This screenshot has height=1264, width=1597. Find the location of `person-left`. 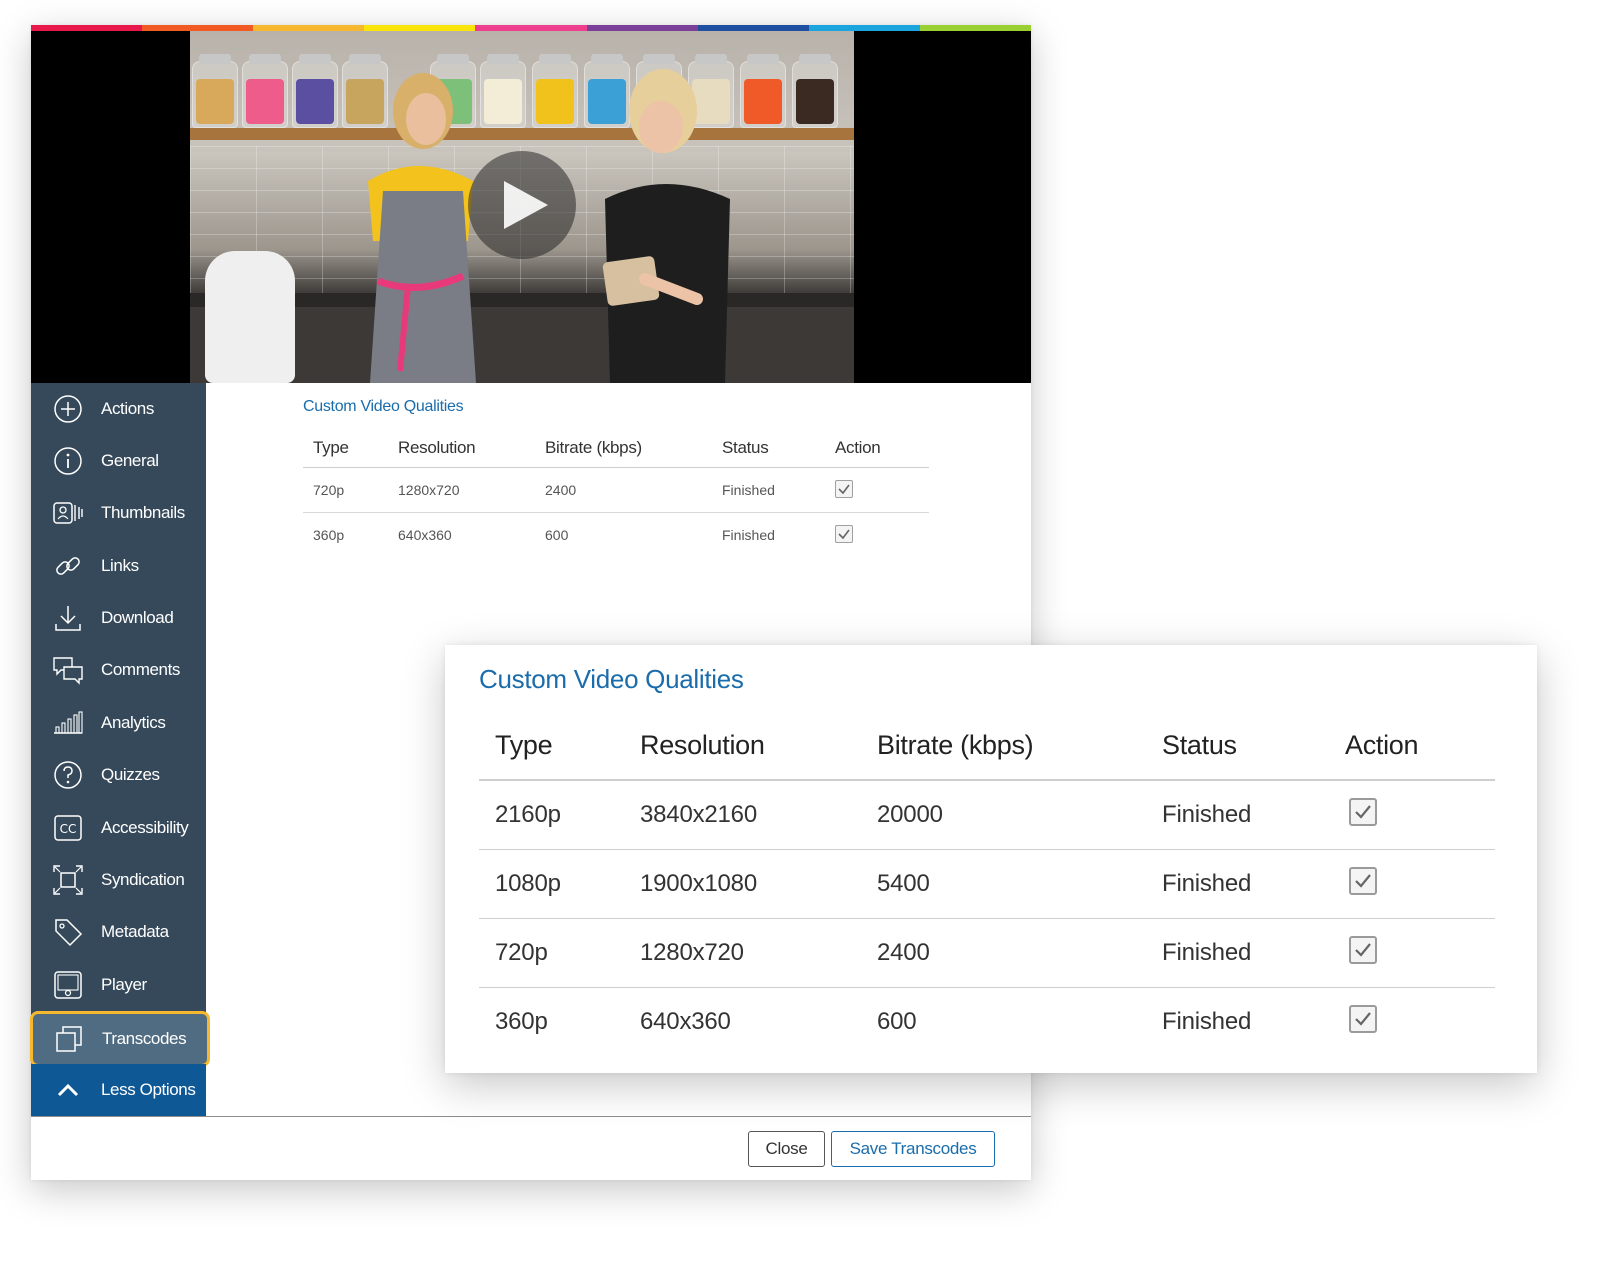

person-left is located at coordinates (422, 228).